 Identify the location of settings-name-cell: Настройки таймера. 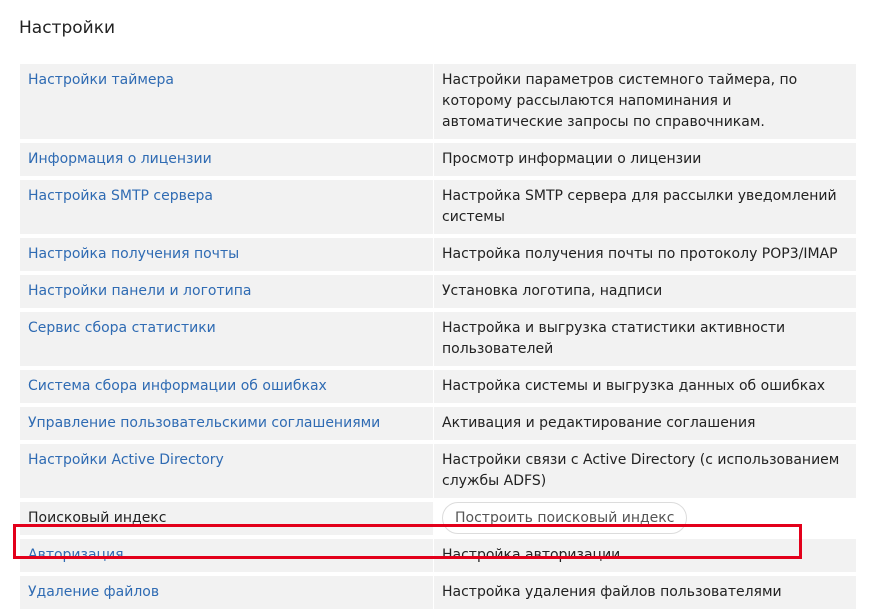
(226, 101).